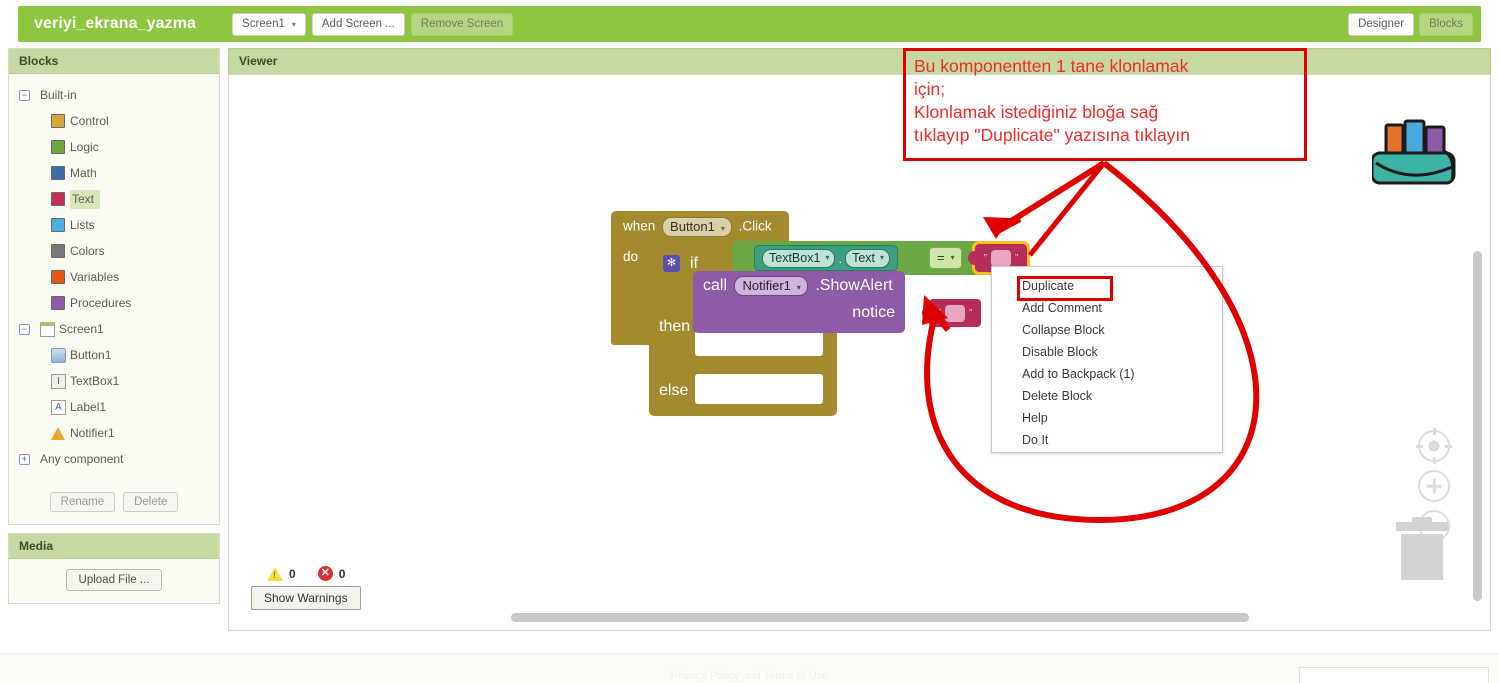  Describe the element at coordinates (114, 407) in the screenshot. I see `tree-item-label1: A Label1` at that location.